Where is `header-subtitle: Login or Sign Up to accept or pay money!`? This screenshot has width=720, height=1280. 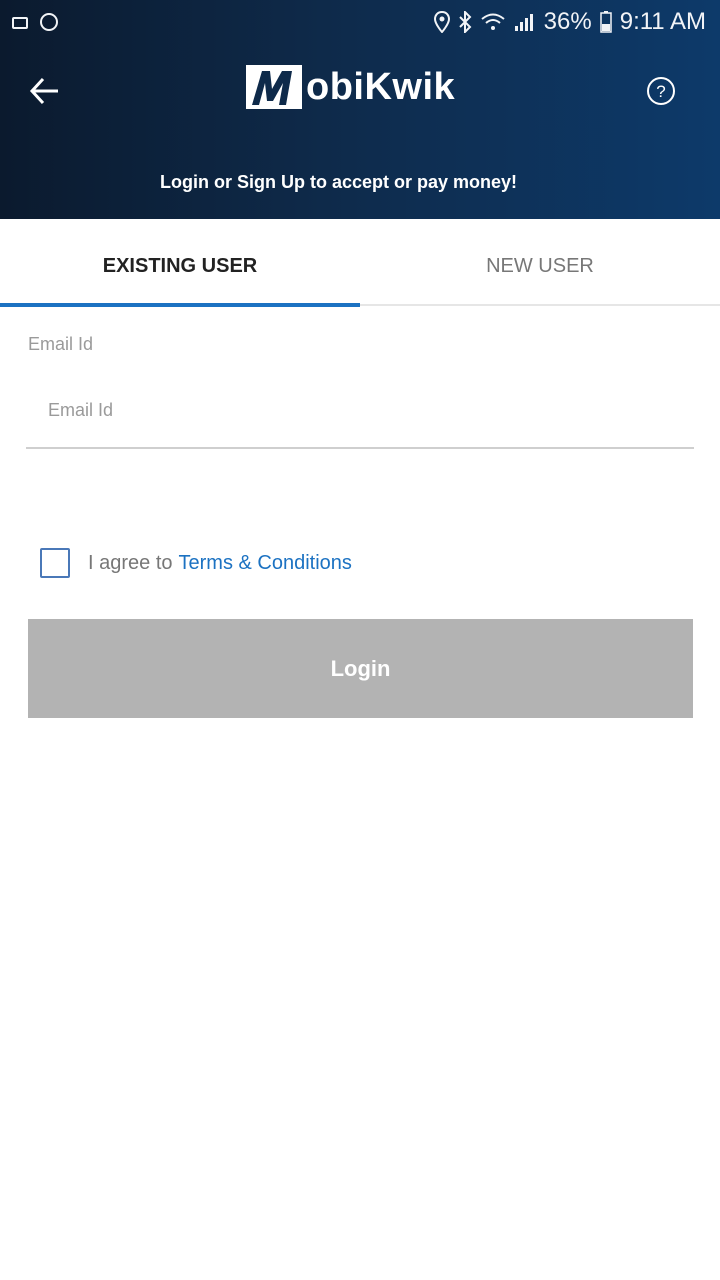 header-subtitle: Login or Sign Up to accept or pay money! is located at coordinates (339, 182).